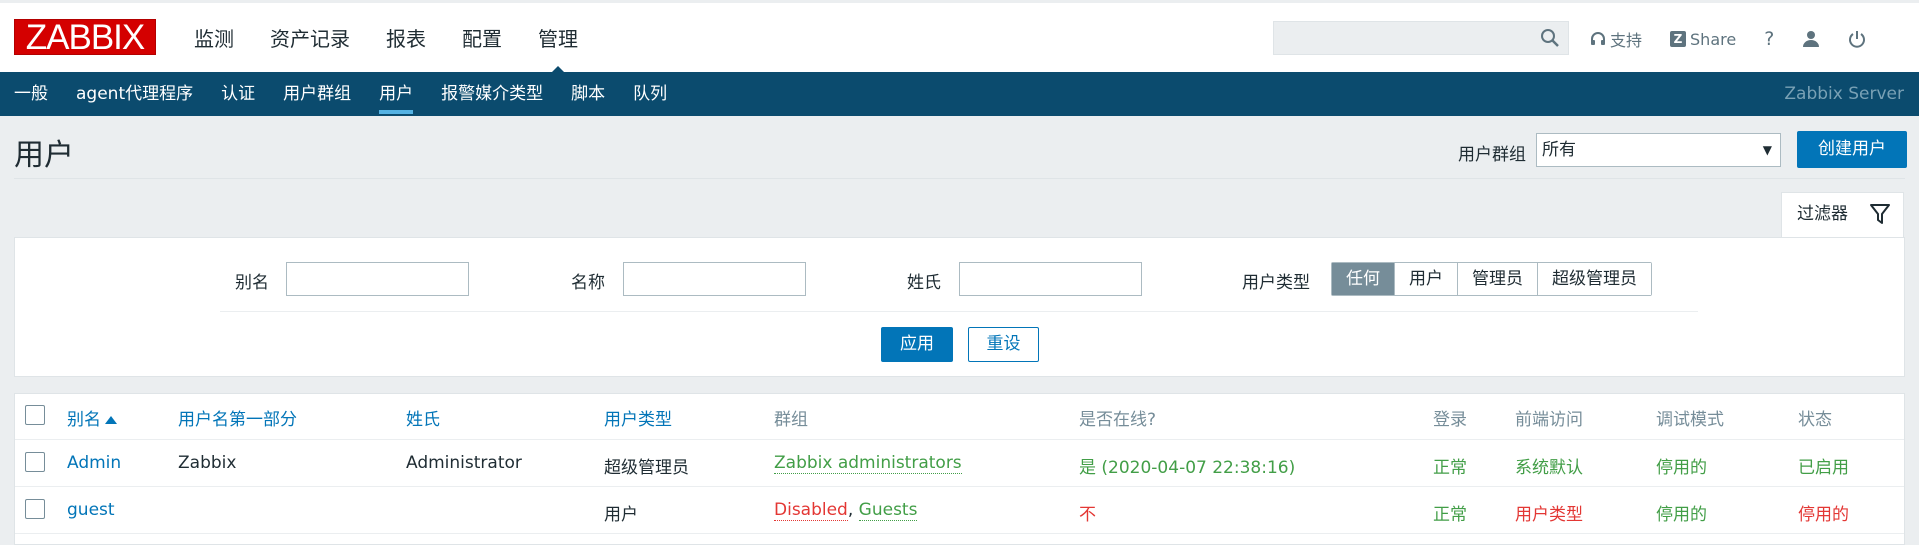 The width and height of the screenshot is (1919, 545). Describe the element at coordinates (94, 463) in the screenshot. I see `user-alias-link: Admin` at that location.